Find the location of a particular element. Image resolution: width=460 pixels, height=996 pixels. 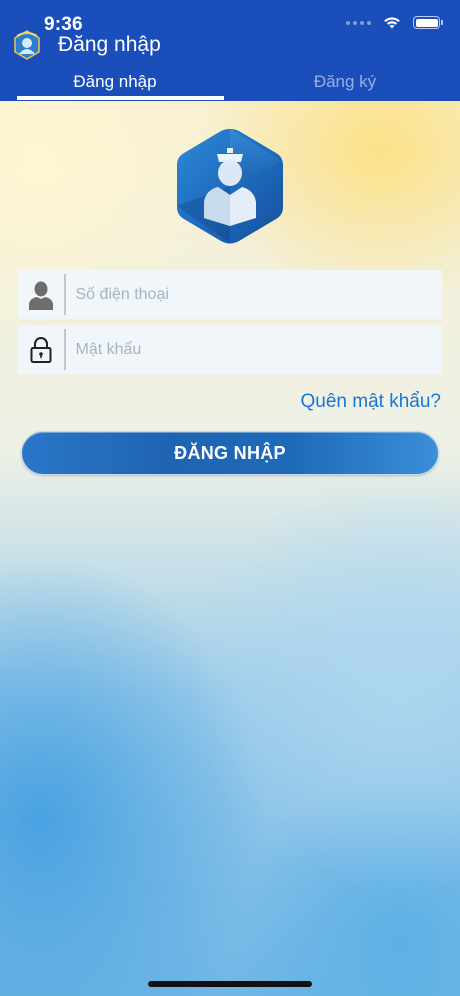

status-icons is located at coordinates (394, 22).